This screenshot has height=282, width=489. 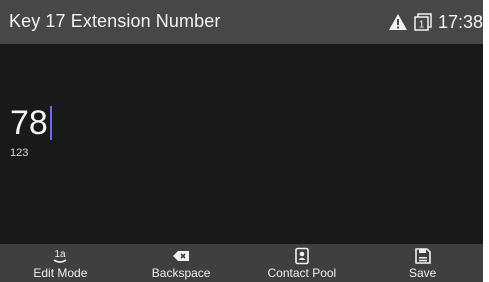 I want to click on edit-mode-icon: 1a, so click(x=60, y=256).